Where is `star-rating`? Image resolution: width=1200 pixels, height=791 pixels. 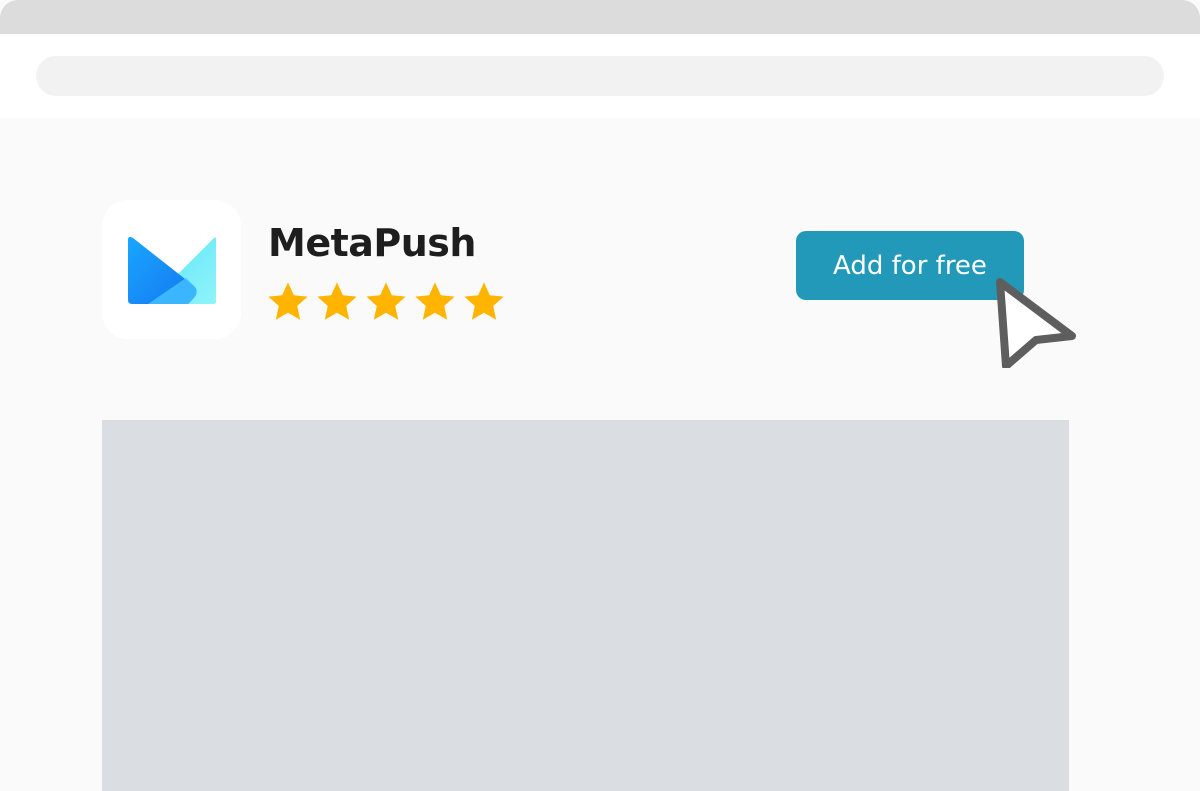
star-rating is located at coordinates (386, 302).